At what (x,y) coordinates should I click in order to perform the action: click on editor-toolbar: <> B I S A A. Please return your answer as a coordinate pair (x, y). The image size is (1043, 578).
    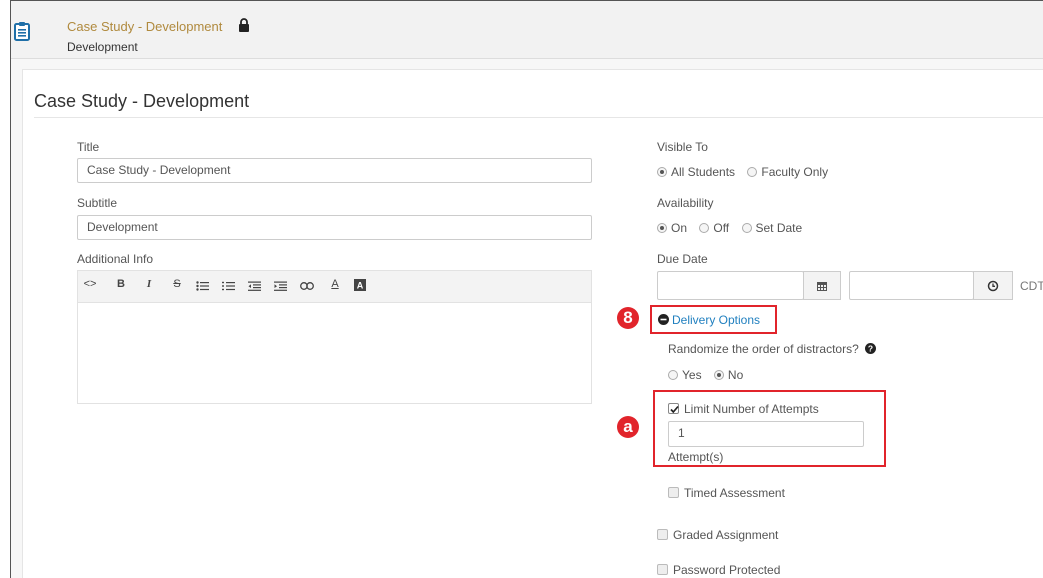
    Looking at the image, I should click on (334, 287).